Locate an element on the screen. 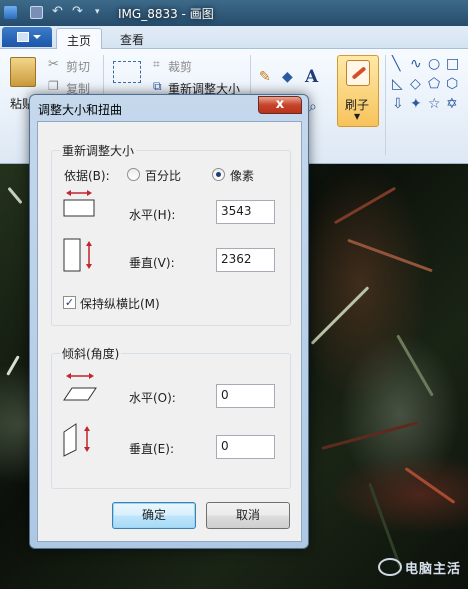 This screenshot has height=589, width=468. copy-icon: ❐ is located at coordinates (53, 86).